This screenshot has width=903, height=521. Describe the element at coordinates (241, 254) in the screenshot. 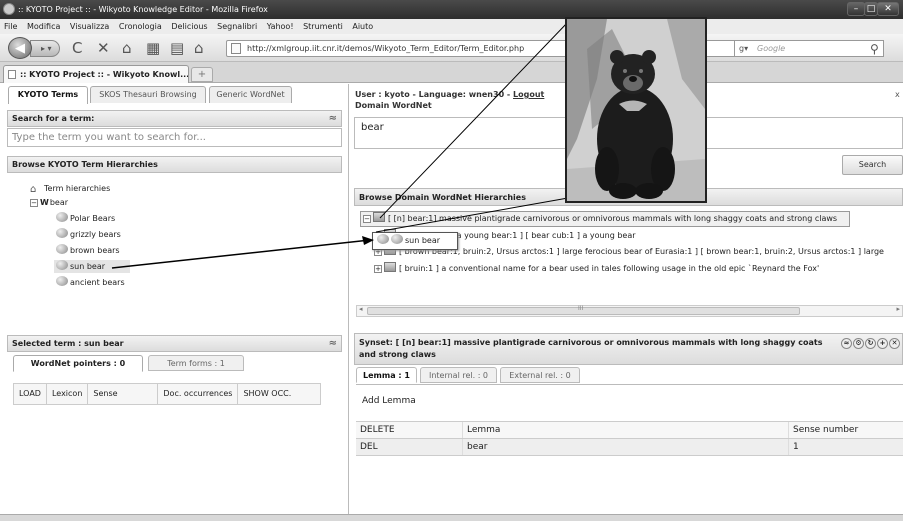

I see `drag-arrow-line` at that location.